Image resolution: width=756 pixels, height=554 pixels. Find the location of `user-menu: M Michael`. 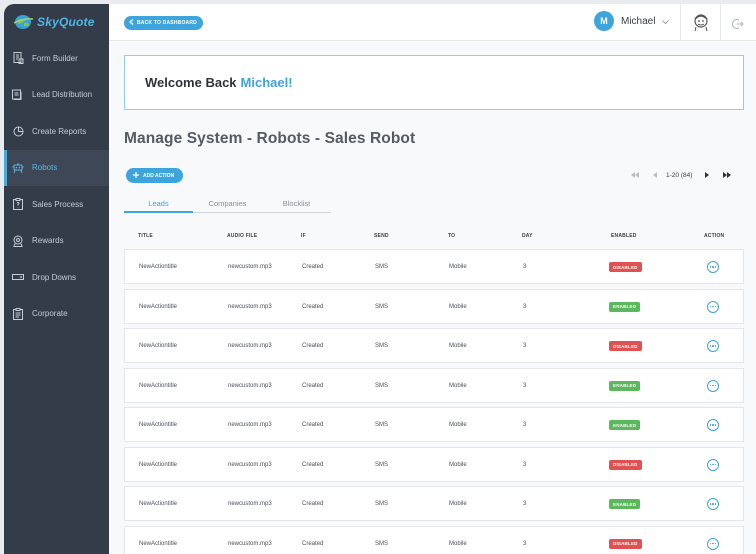

user-menu: M Michael is located at coordinates (632, 21).